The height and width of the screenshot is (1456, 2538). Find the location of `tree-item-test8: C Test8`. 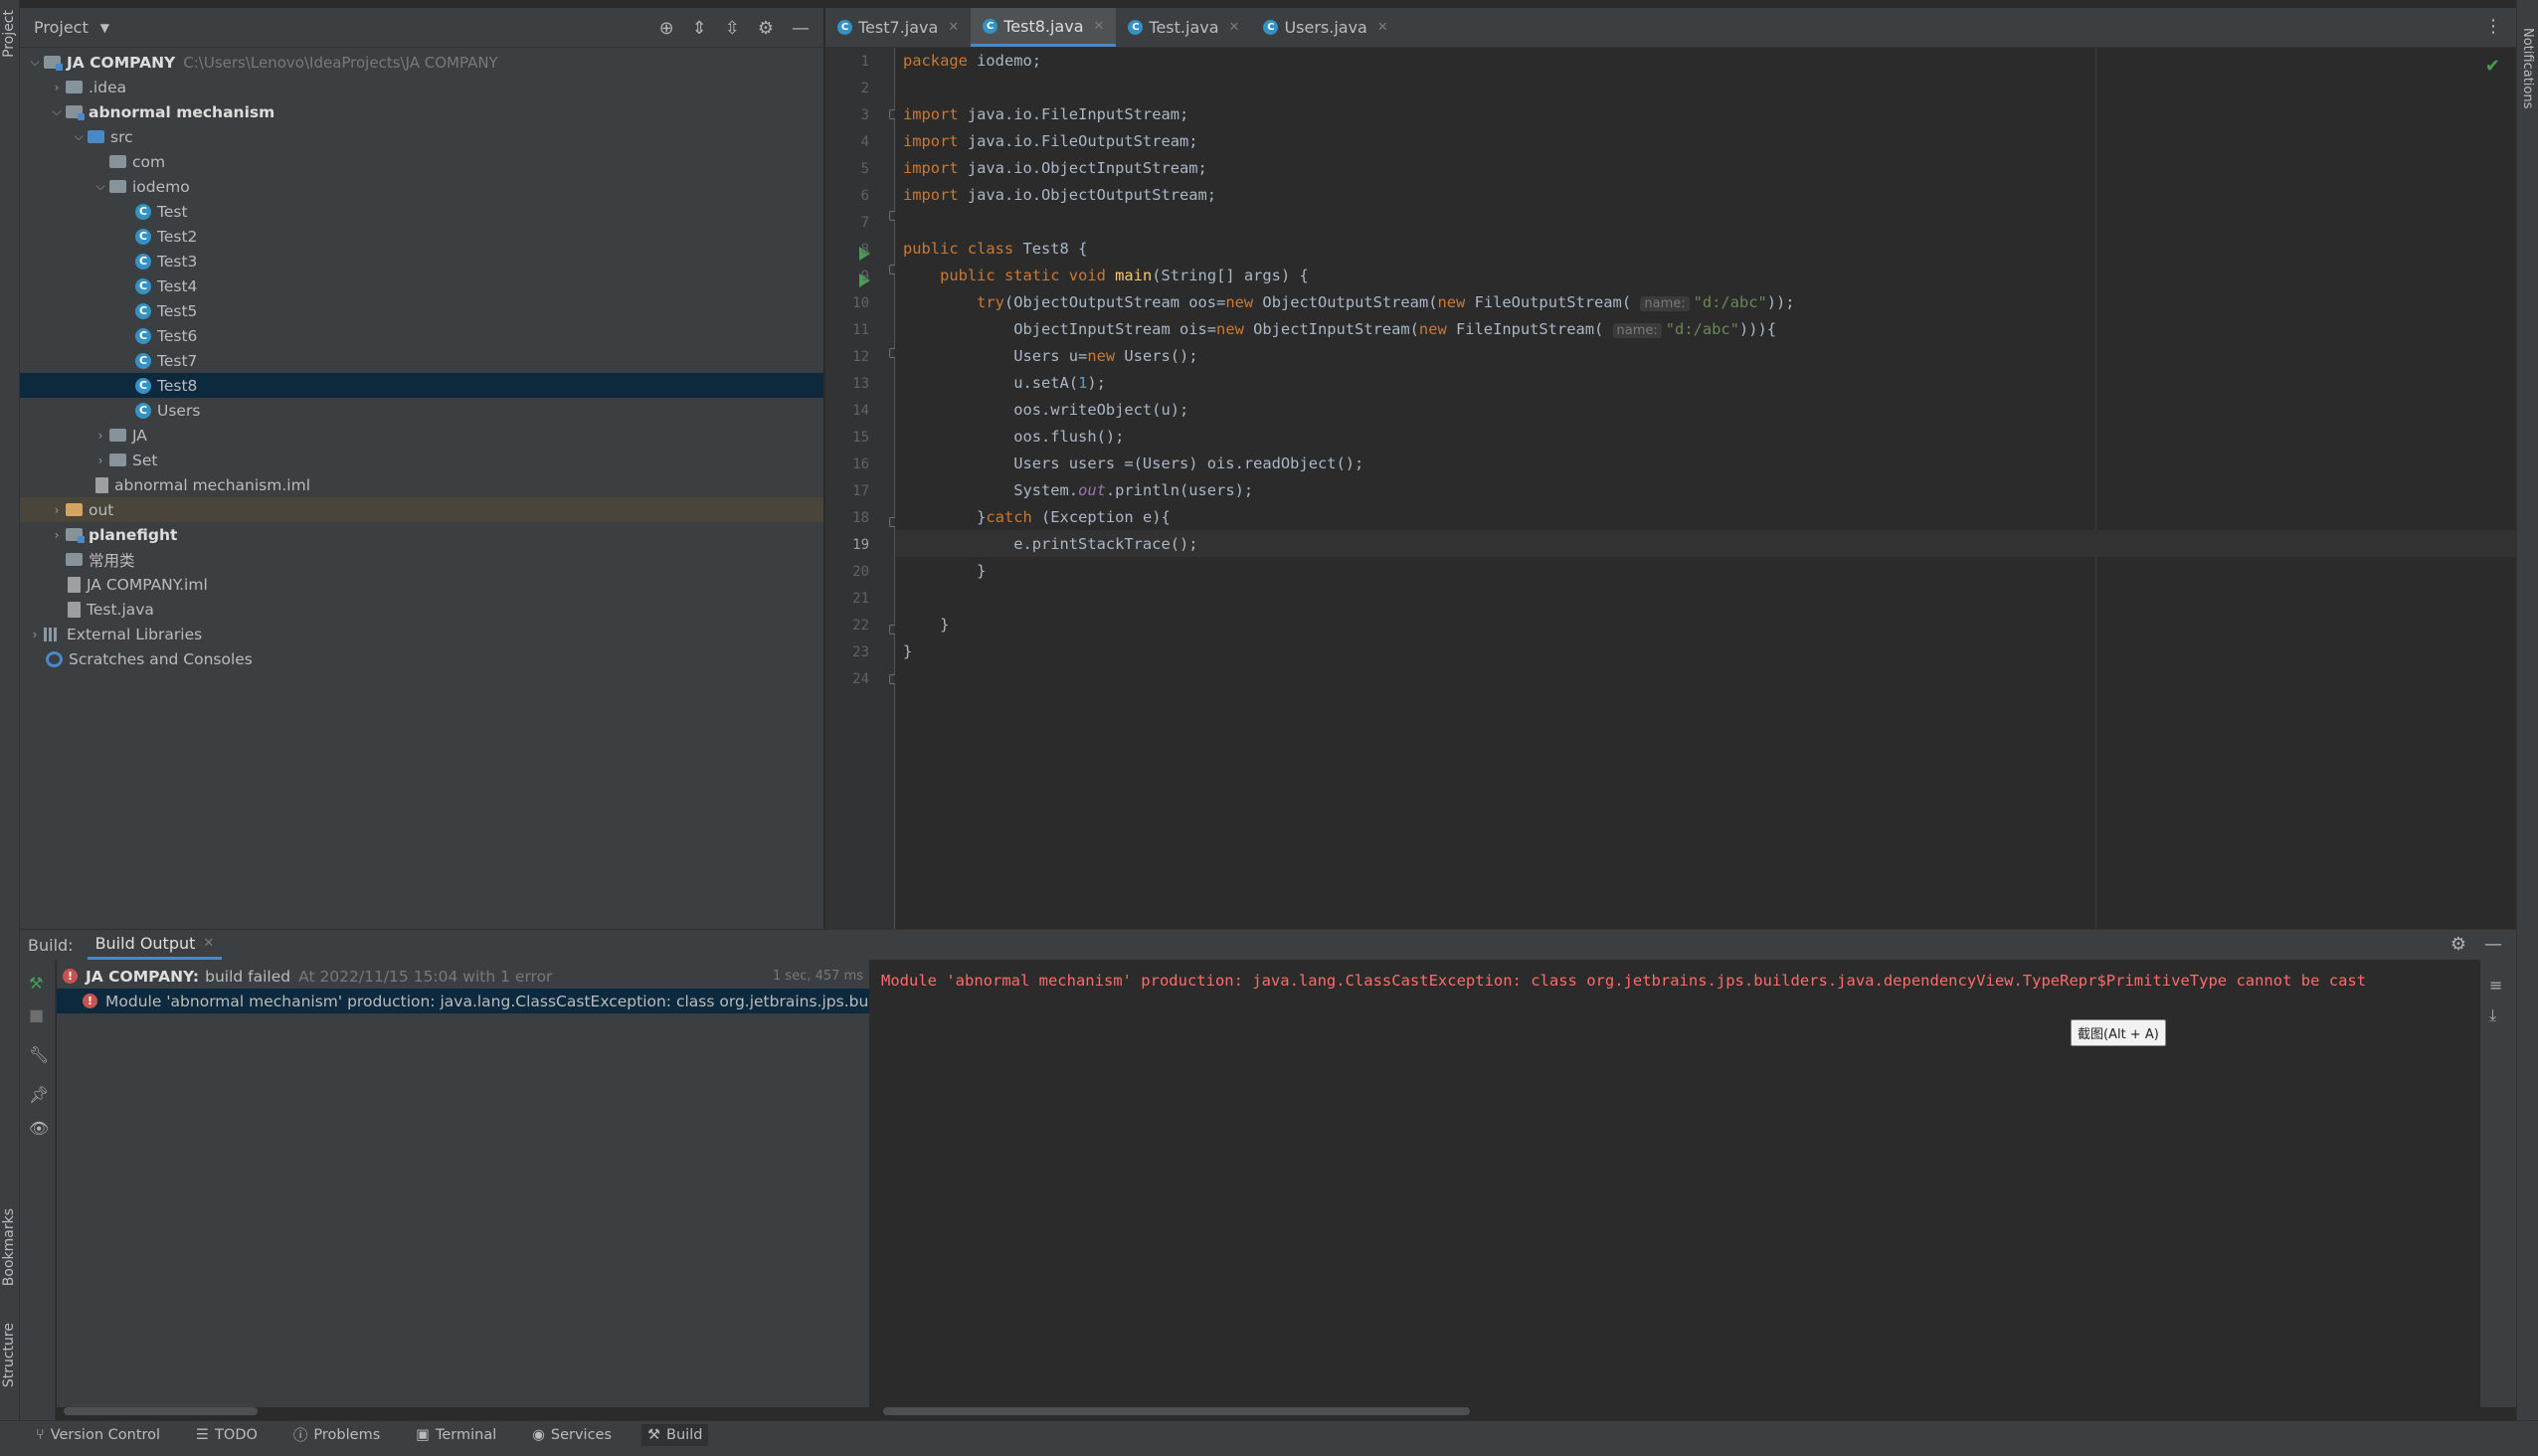

tree-item-test8: C Test8 is located at coordinates (421, 385).